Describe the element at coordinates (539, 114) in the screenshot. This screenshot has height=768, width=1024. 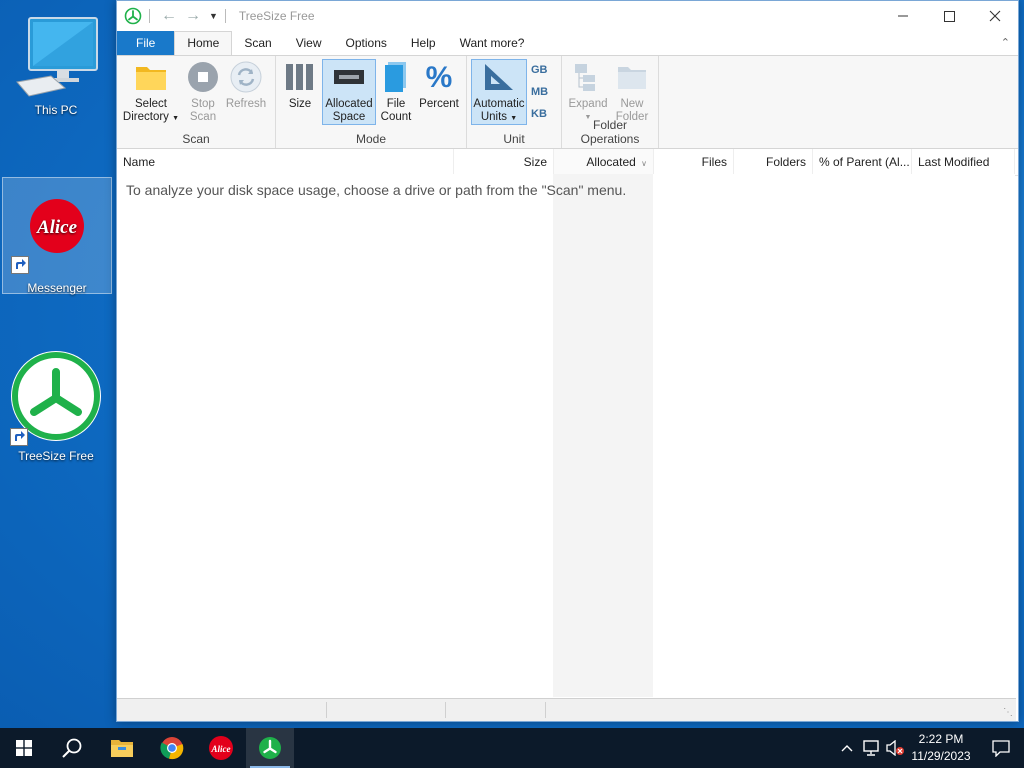
I see `kb-unit-button: KB` at that location.